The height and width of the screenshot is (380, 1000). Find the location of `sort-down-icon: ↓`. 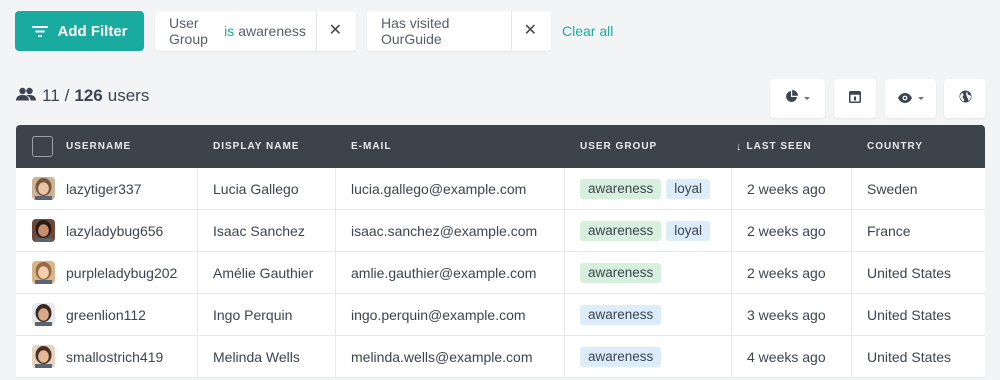

sort-down-icon: ↓ is located at coordinates (739, 146).